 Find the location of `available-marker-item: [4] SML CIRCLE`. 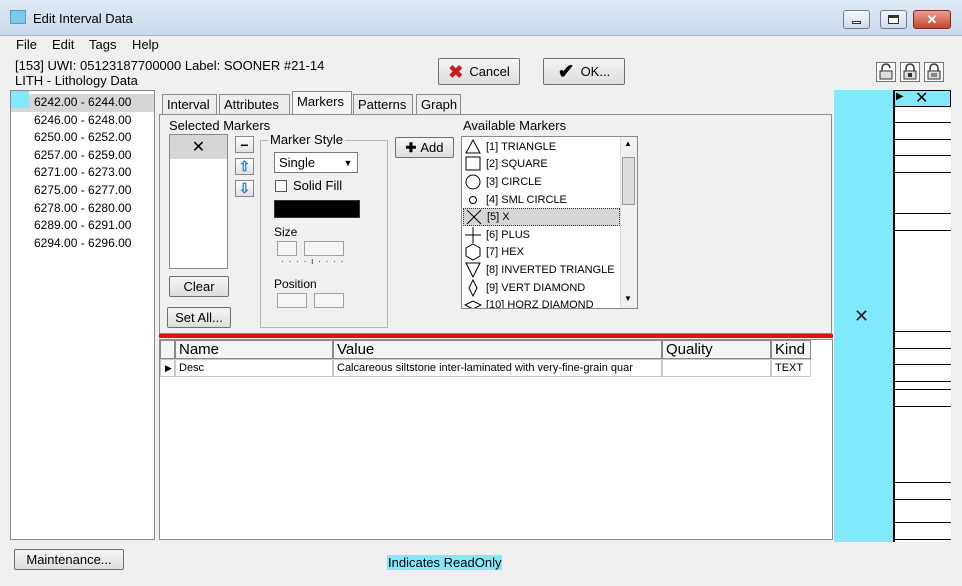

available-marker-item: [4] SML CIRCLE is located at coordinates (541, 200).